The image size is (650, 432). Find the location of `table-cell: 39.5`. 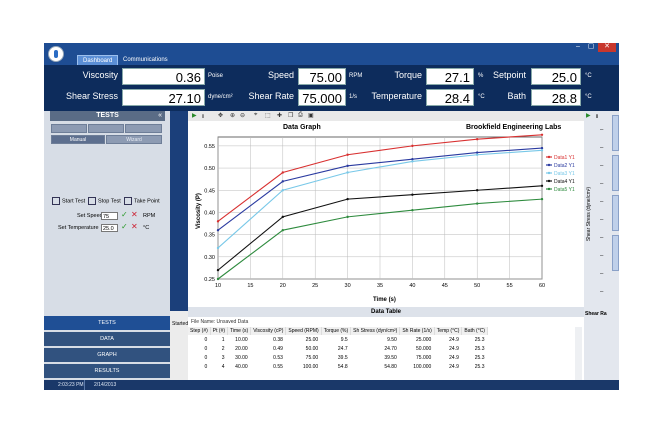

table-cell: 39.5 is located at coordinates (342, 357).